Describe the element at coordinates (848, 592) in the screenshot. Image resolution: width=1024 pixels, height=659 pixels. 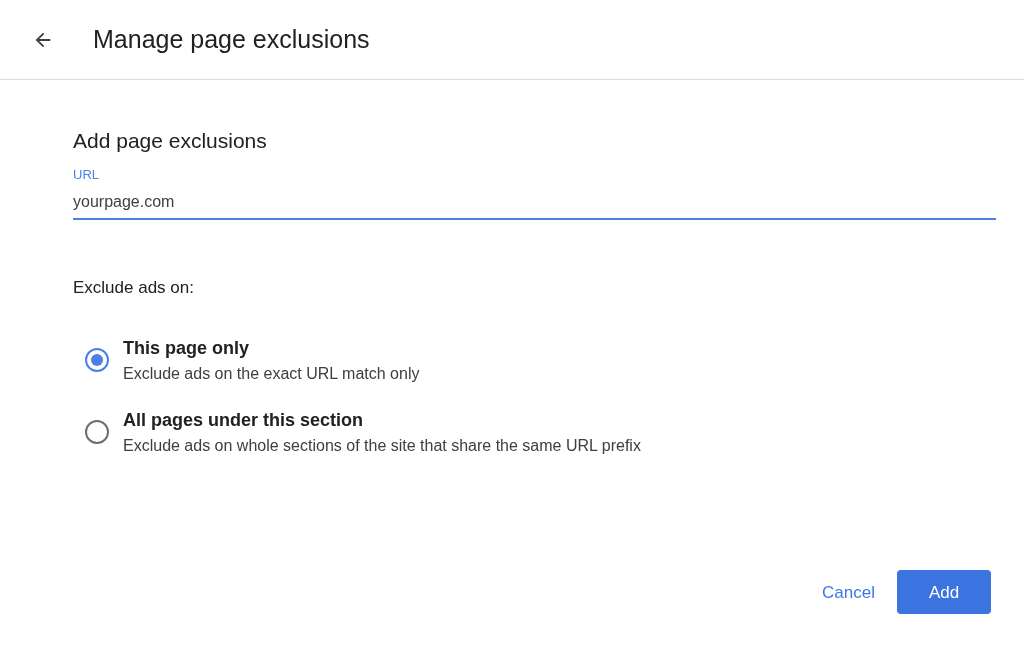
I see `cancel-button: Cancel` at that location.